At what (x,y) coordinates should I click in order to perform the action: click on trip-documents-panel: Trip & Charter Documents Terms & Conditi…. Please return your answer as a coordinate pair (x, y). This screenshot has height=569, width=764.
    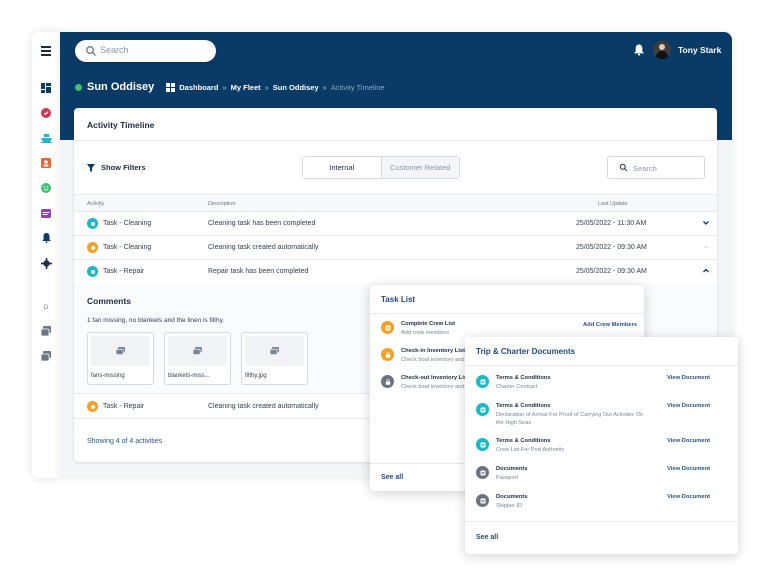
    Looking at the image, I should click on (601, 445).